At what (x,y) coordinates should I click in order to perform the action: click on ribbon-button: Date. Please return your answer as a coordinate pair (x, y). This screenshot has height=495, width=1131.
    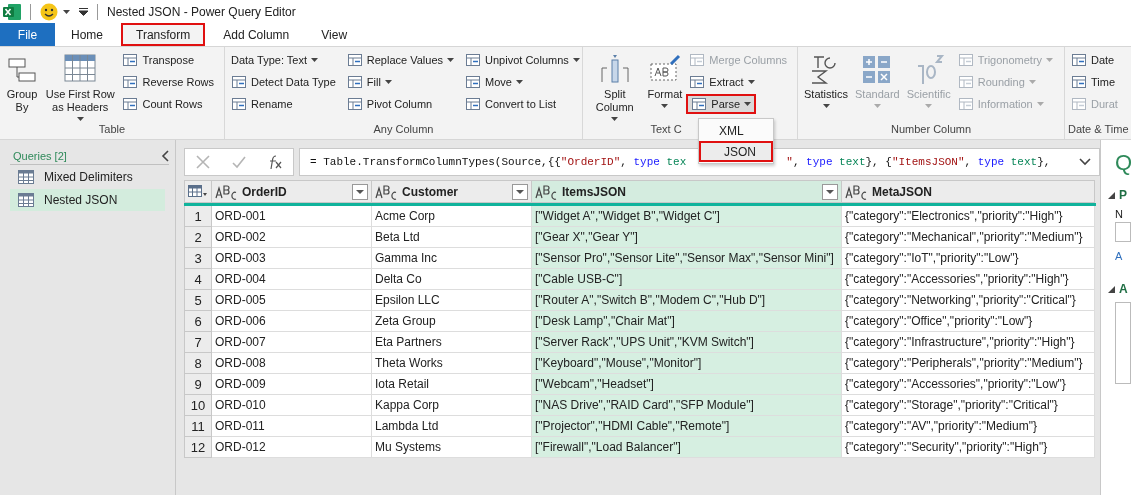
    Looking at the image, I should click on (1093, 60).